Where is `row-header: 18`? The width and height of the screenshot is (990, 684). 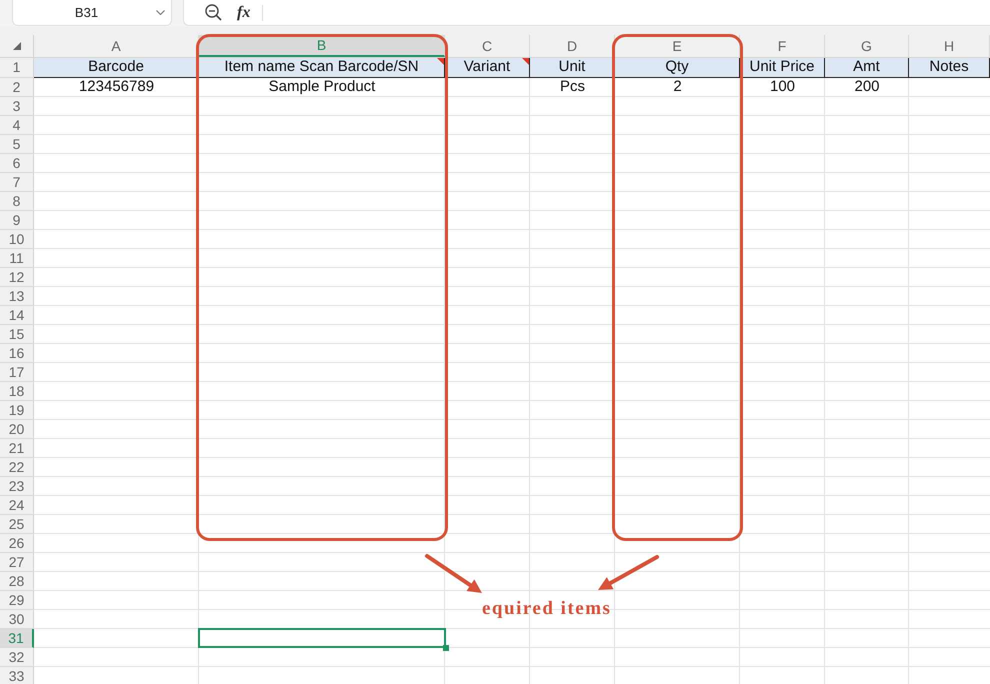
row-header: 18 is located at coordinates (17, 391).